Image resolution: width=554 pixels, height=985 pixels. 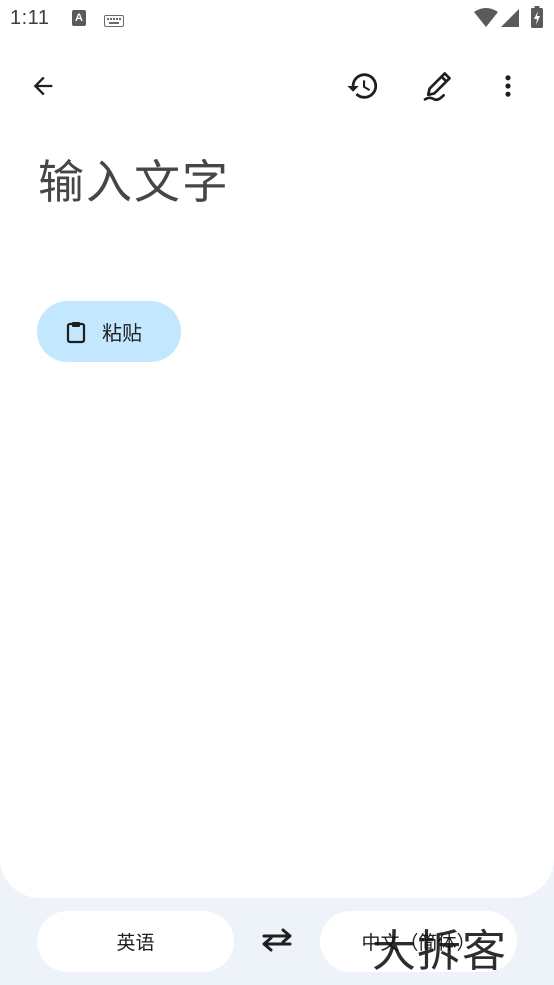 What do you see at coordinates (76, 332) in the screenshot?
I see `clipboard-icon` at bounding box center [76, 332].